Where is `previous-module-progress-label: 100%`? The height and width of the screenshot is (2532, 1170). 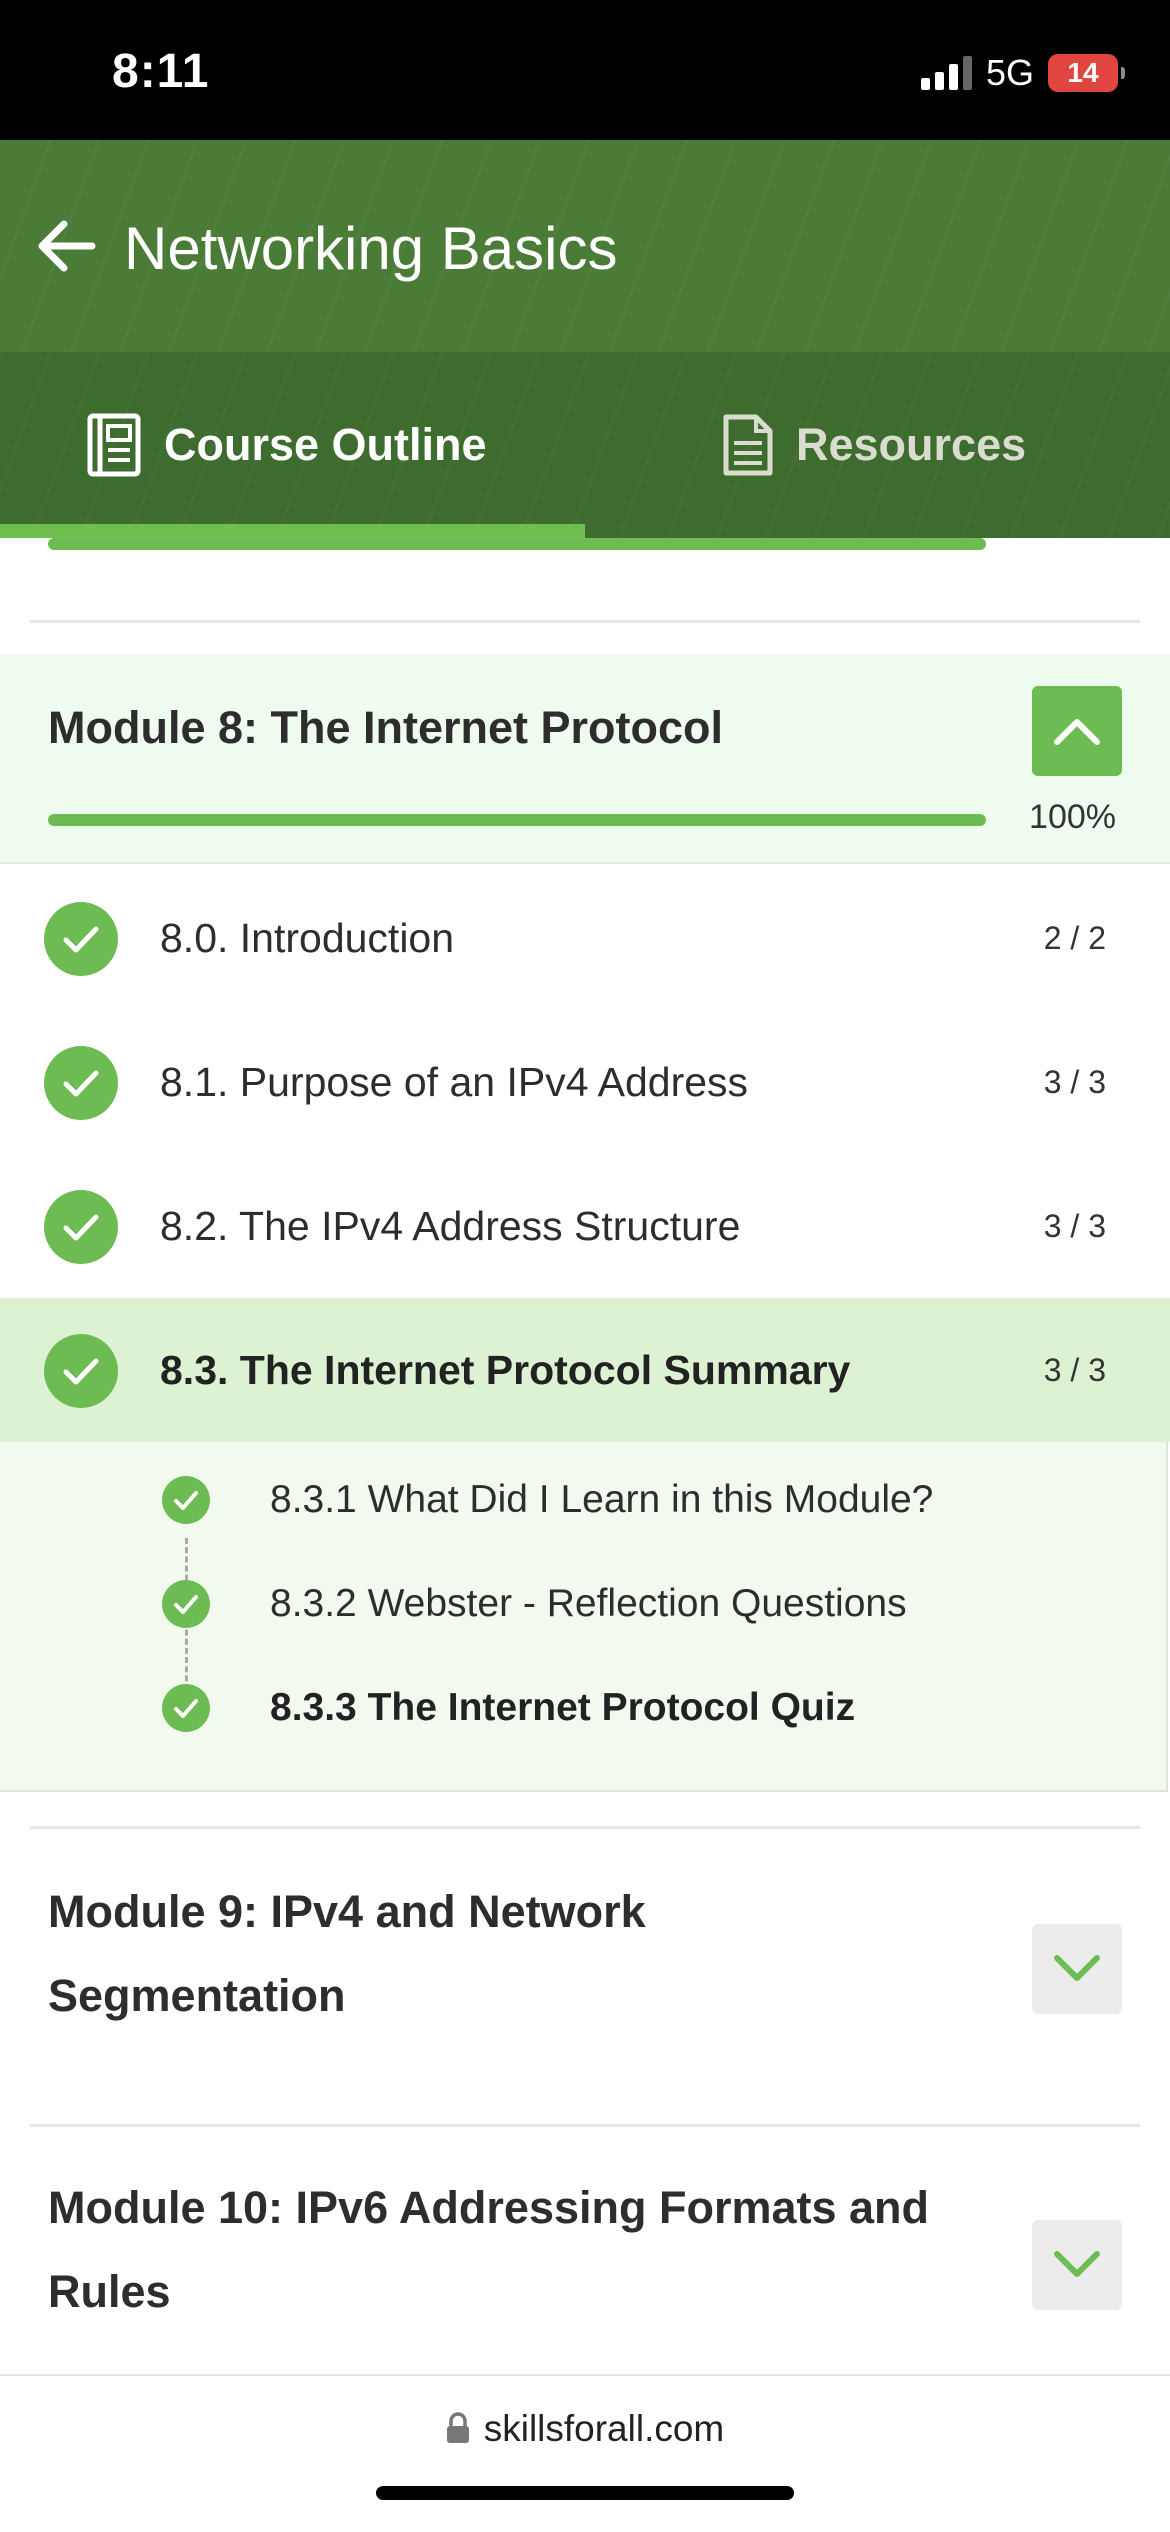 previous-module-progress-label: 100% is located at coordinates (1070, 542).